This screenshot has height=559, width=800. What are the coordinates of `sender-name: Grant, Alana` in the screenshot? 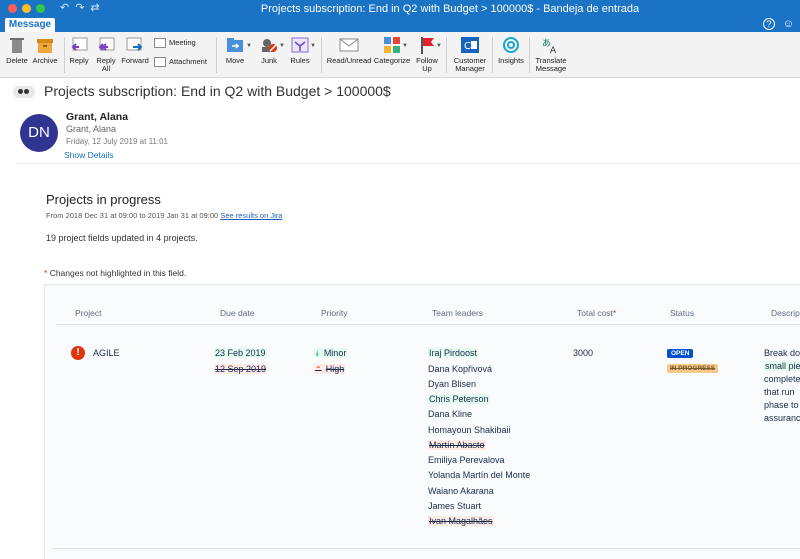 It's located at (97, 117).